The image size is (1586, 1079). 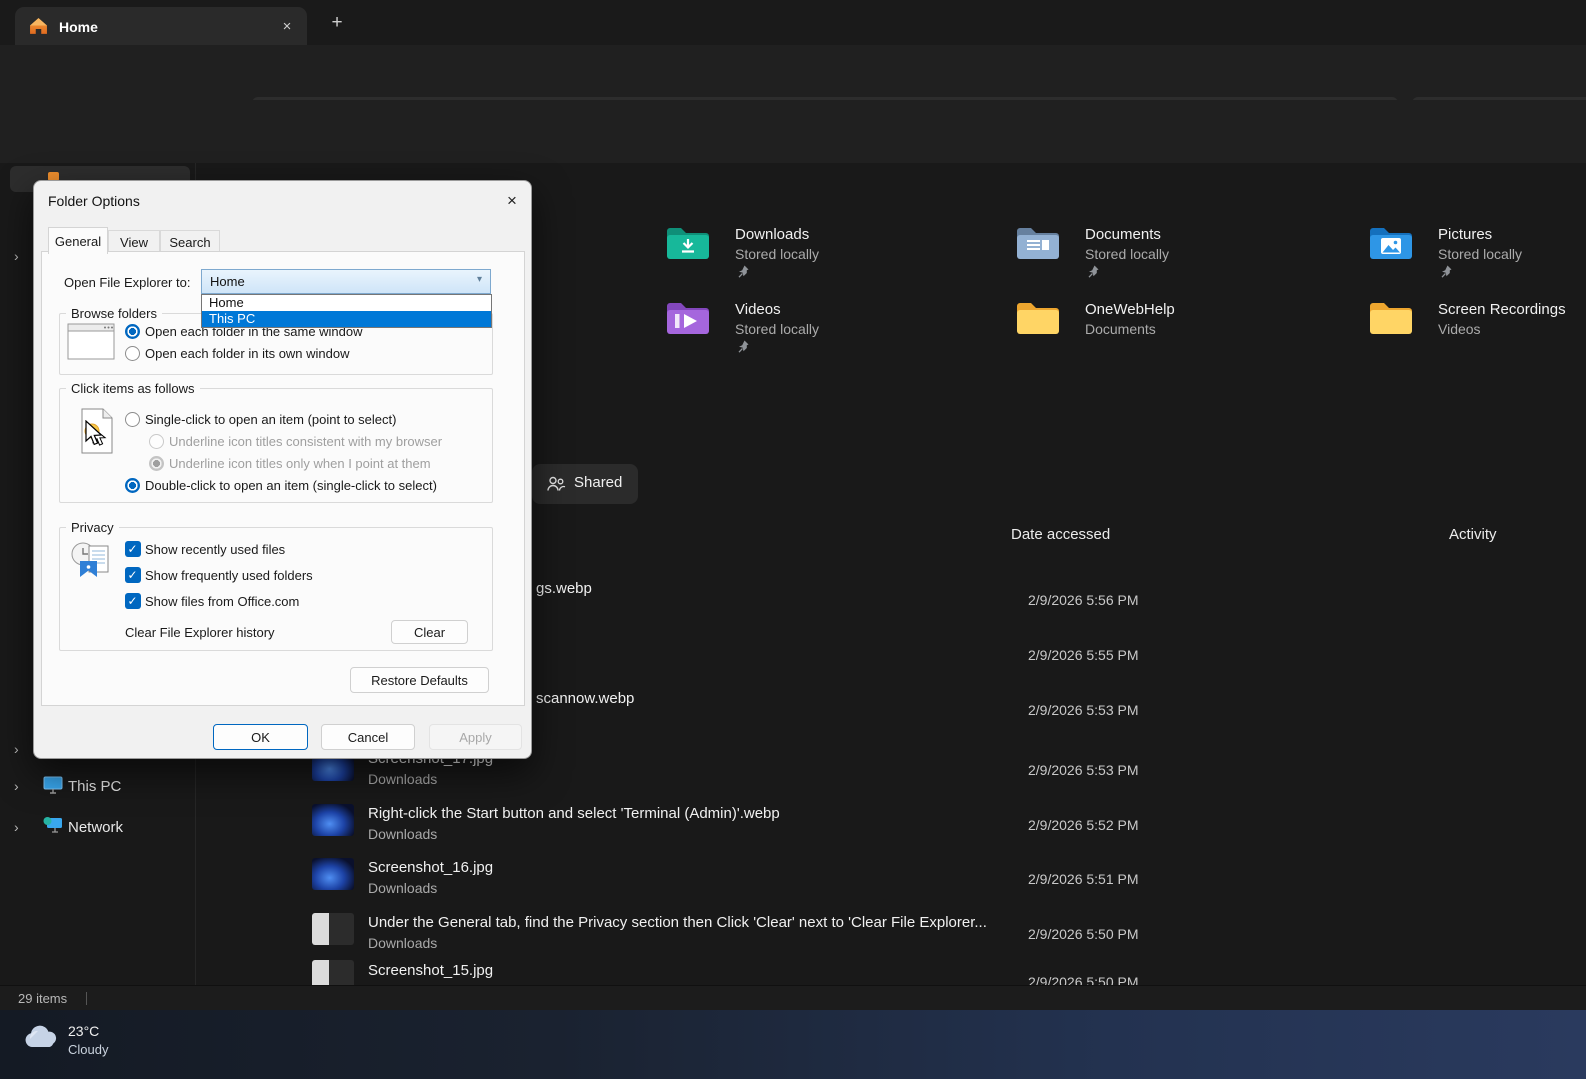 I want to click on mouse-cursor, so click(x=94, y=433).